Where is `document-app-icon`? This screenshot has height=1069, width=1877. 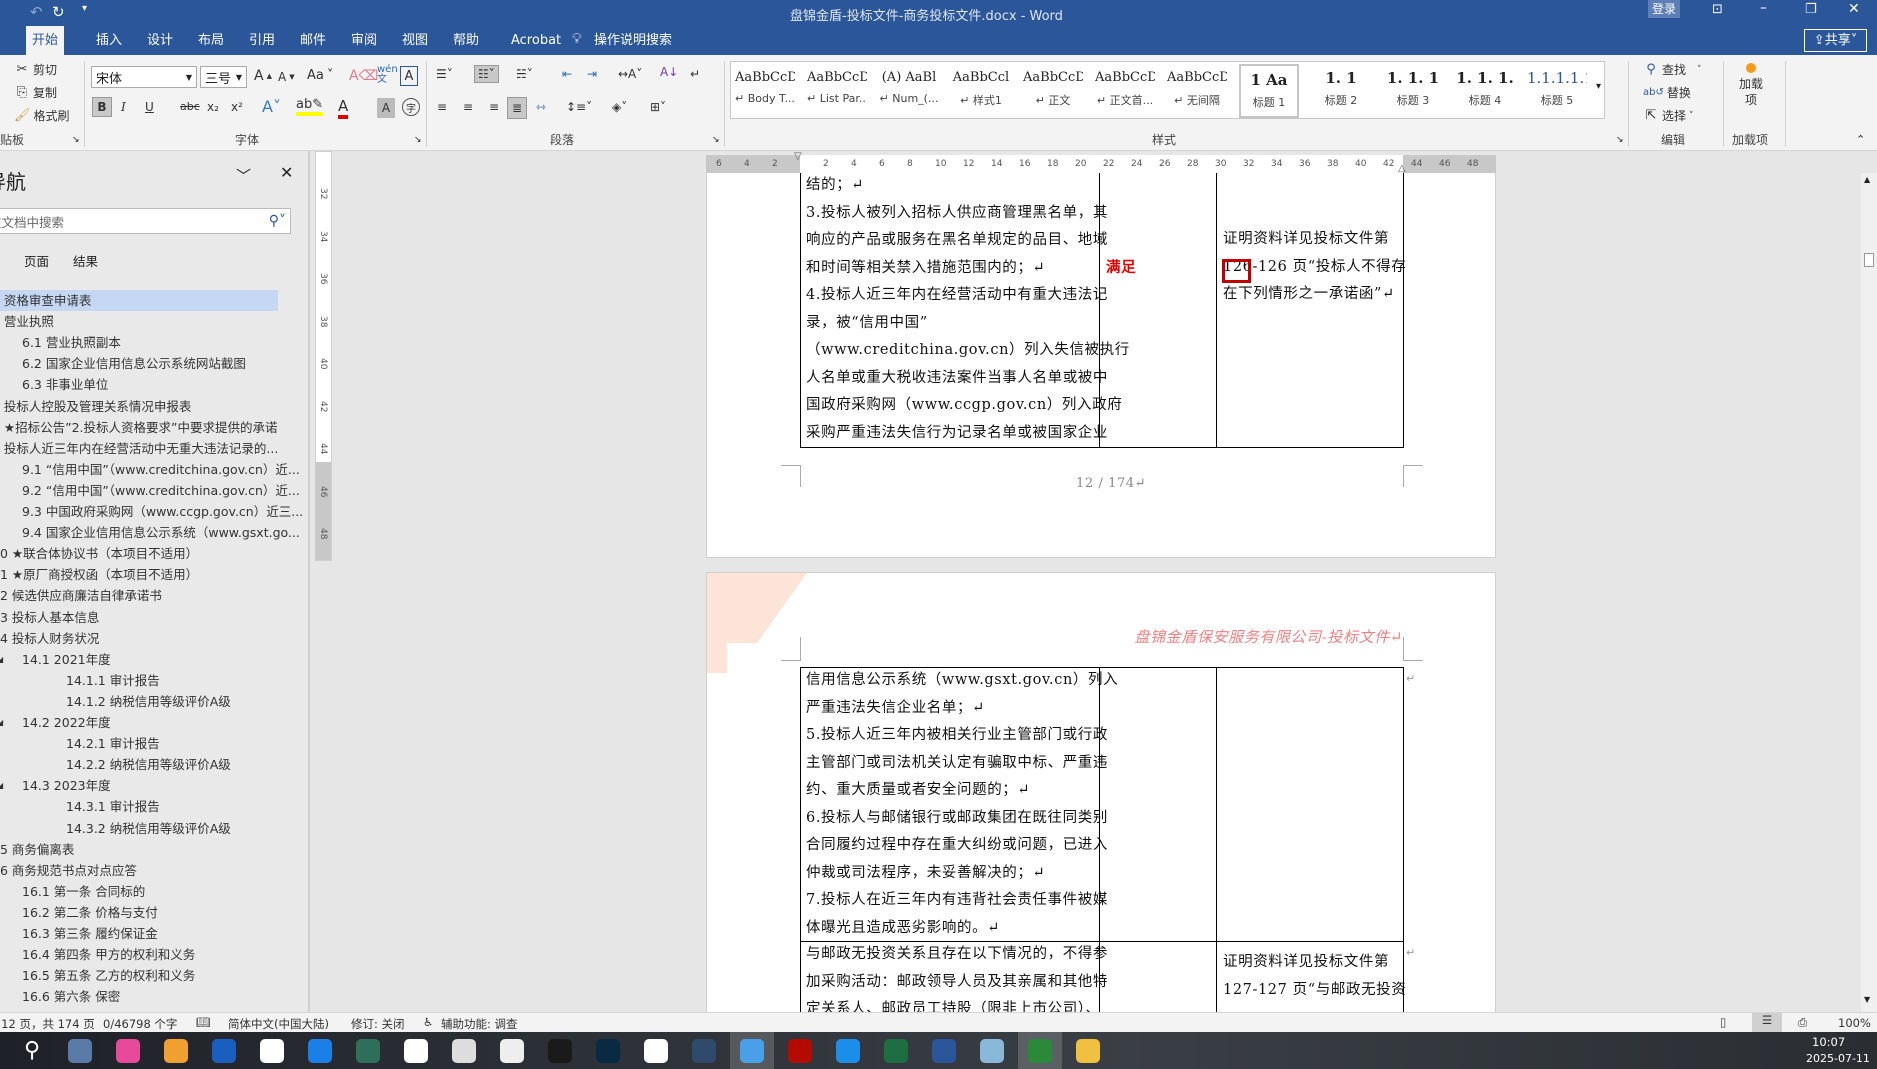
document-app-icon is located at coordinates (464, 1051).